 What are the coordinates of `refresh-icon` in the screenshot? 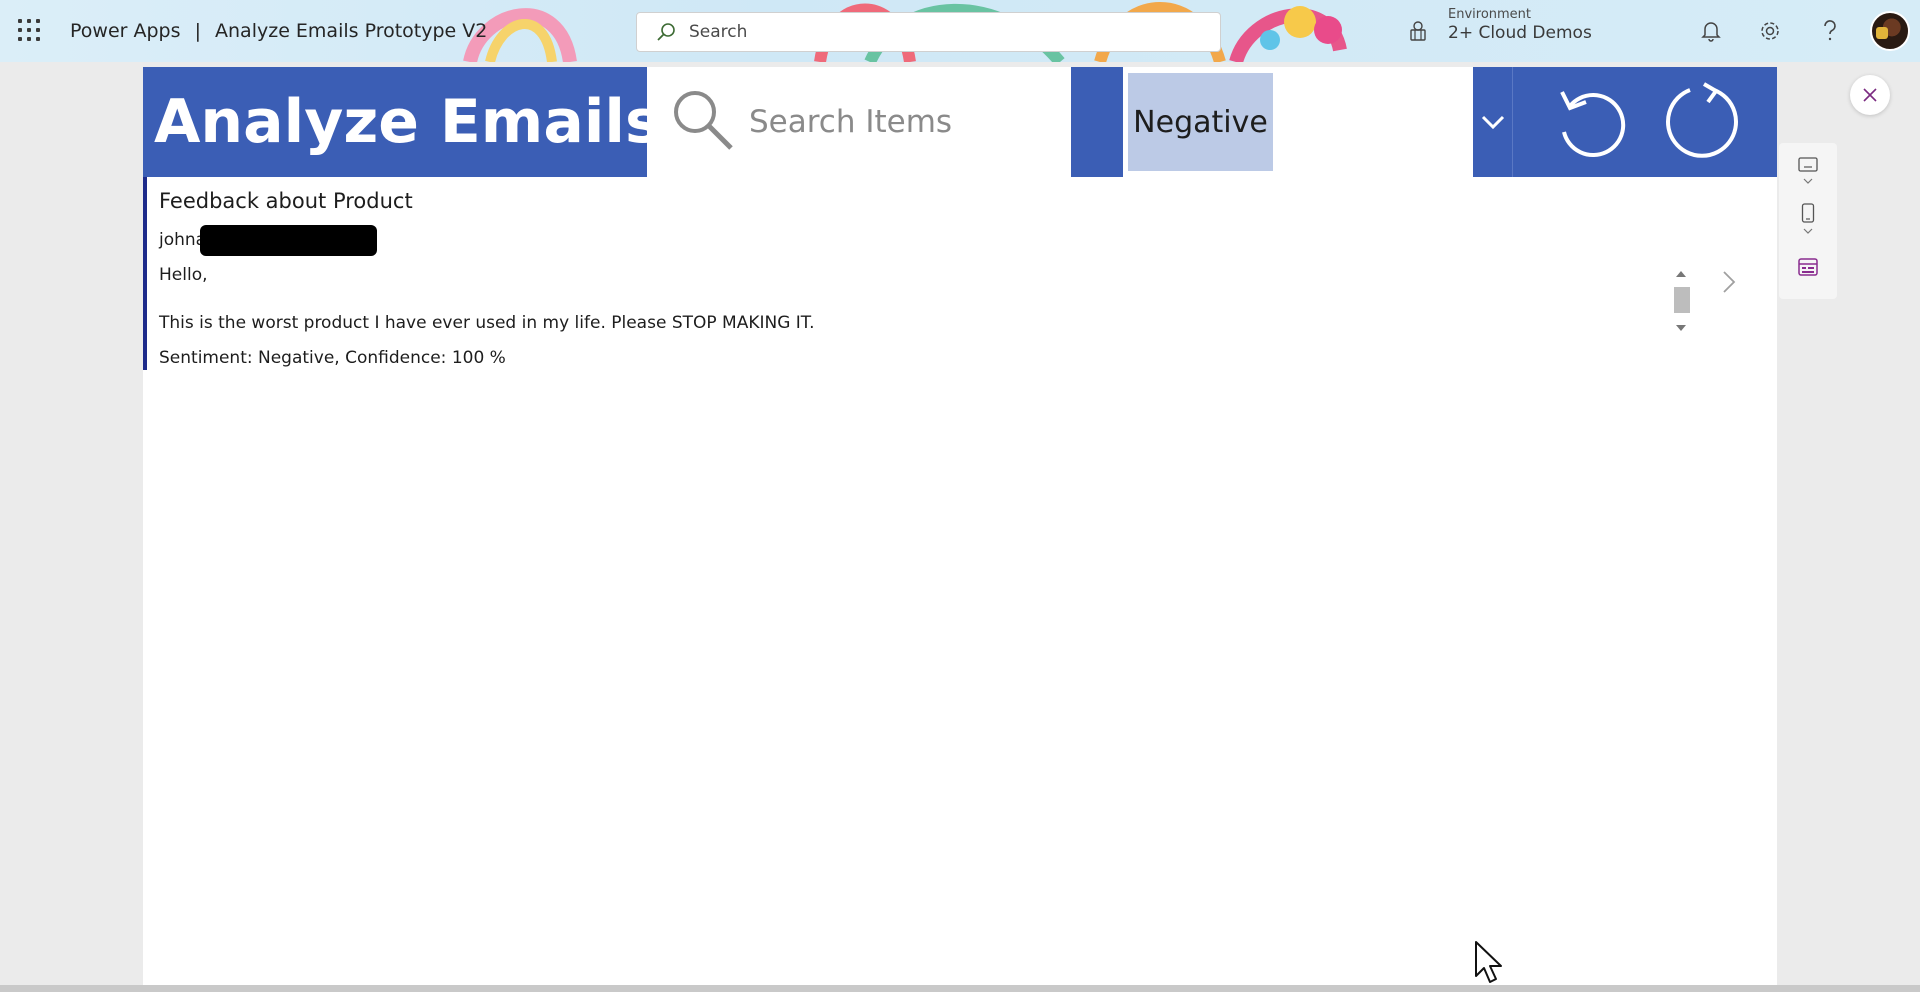 It's located at (1702, 120).